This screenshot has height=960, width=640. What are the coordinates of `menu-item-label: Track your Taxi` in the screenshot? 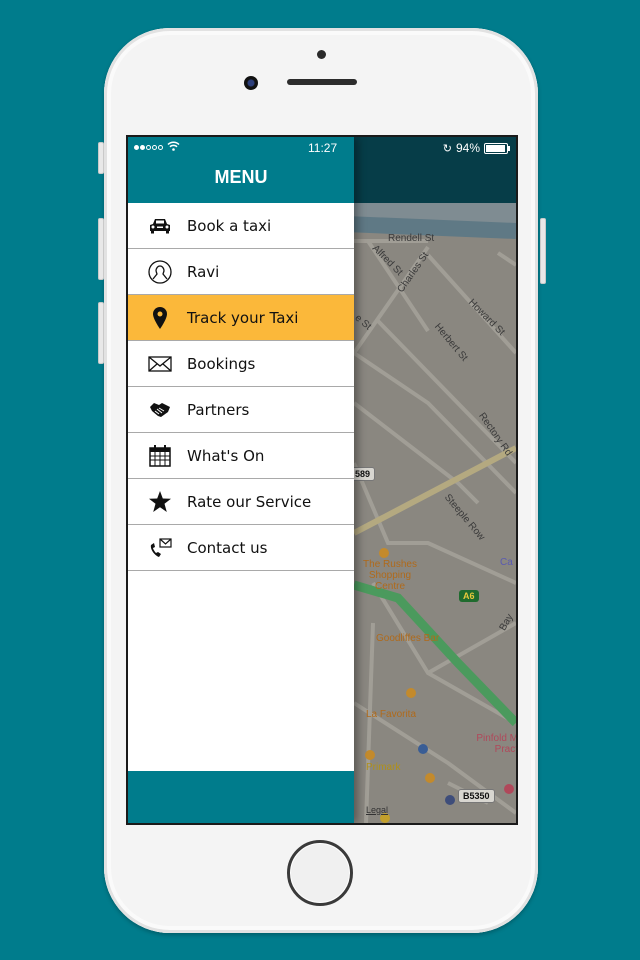 It's located at (243, 317).